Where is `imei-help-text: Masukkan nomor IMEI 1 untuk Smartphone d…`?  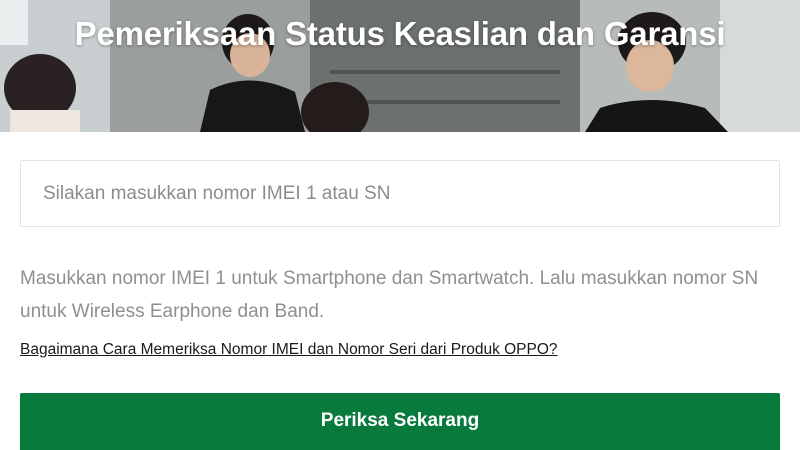
imei-help-text: Masukkan nomor IMEI 1 untuk Smartphone d… is located at coordinates (389, 295).